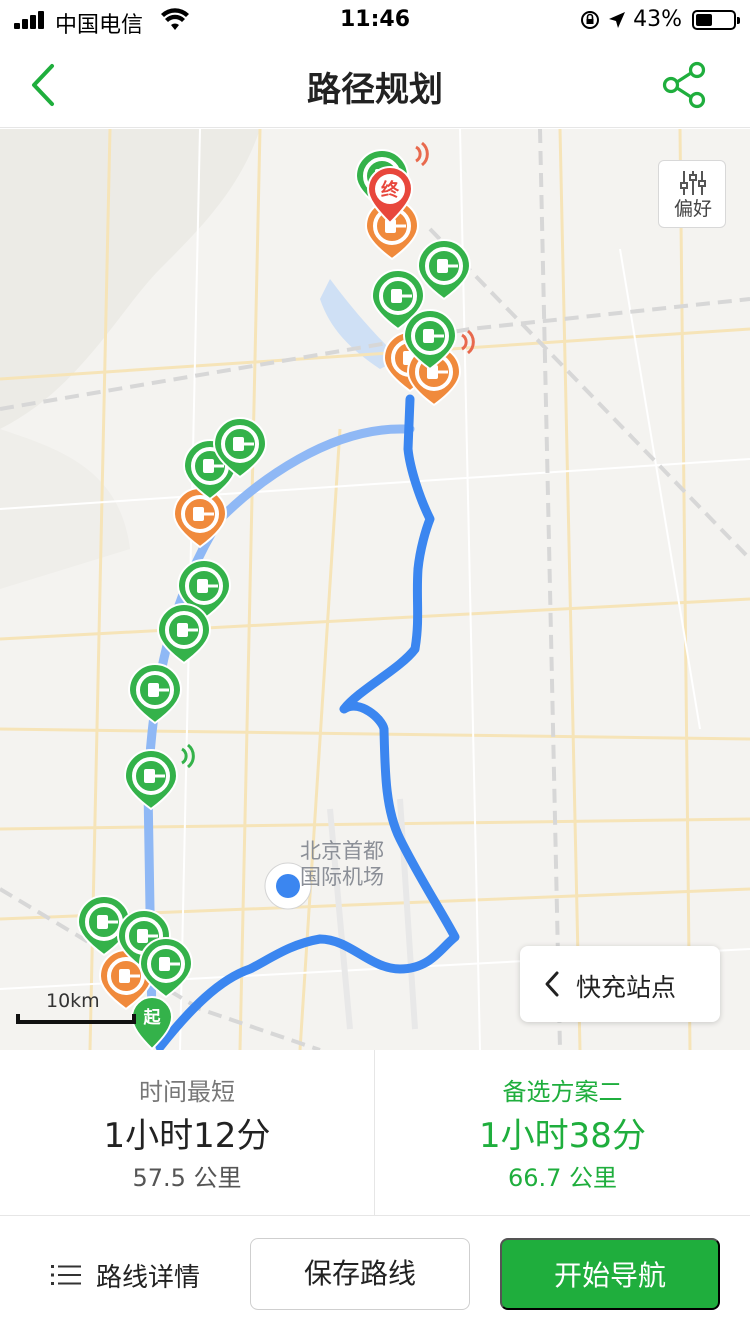 This screenshot has height=1334, width=750. I want to click on sliders-icon, so click(693, 183).